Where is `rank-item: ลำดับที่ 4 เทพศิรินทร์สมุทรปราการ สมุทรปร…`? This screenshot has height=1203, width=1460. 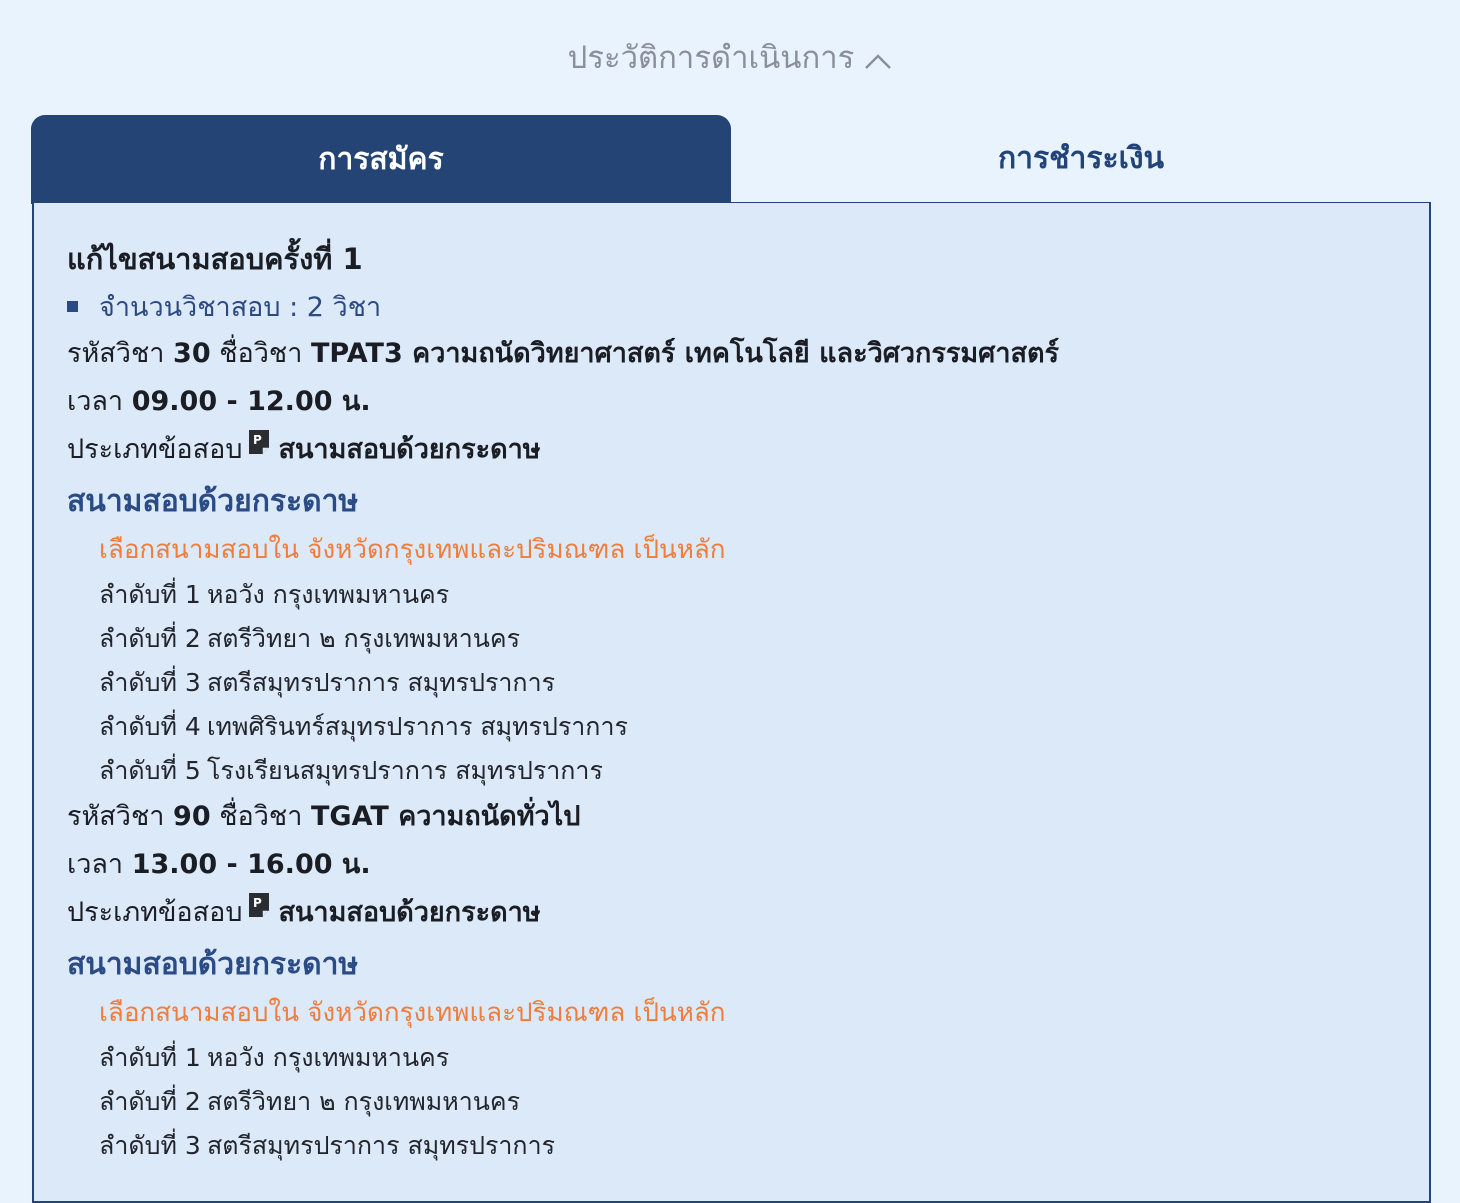 rank-item: ลำดับที่ 4 เทพศิรินทร์สมุทรปราการ สมุทรปร… is located at coordinates (738, 727).